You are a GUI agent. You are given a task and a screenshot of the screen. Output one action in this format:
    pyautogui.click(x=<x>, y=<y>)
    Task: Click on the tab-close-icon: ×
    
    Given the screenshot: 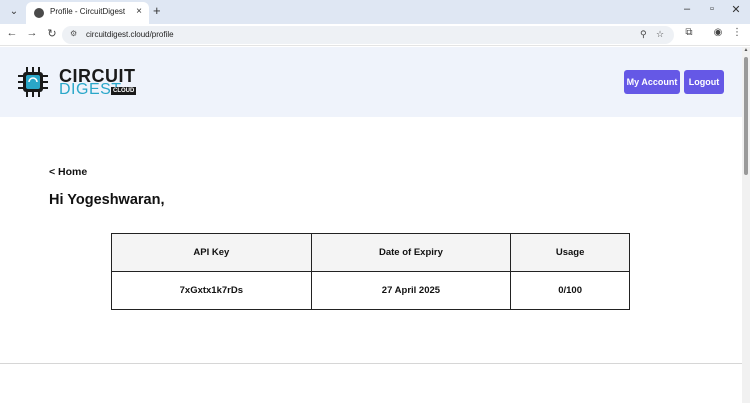 What is the action you would take?
    pyautogui.click(x=139, y=11)
    